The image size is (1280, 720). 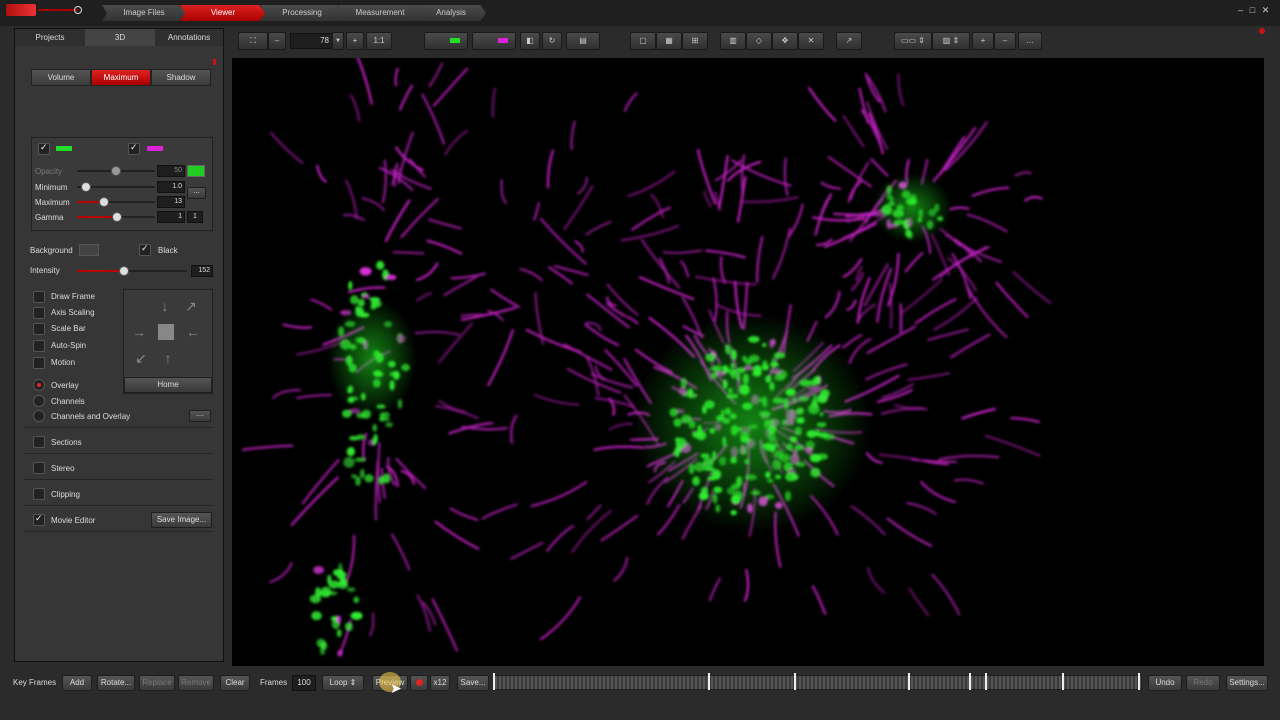 I want to click on arrow-right-icon: →, so click(x=139, y=332).